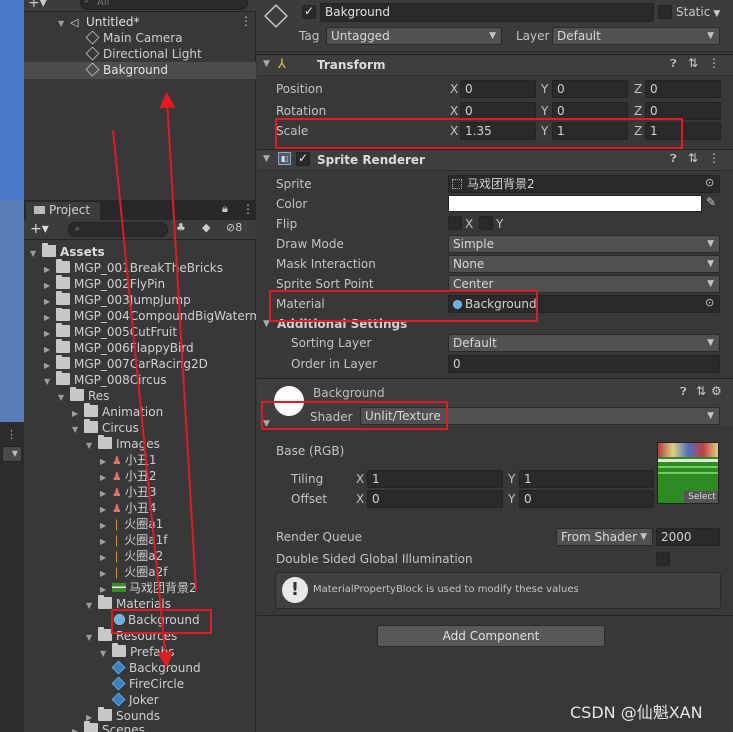  Describe the element at coordinates (540, 416) in the screenshot. I see `shader-dropdown: Unlit/Texture ▼` at that location.